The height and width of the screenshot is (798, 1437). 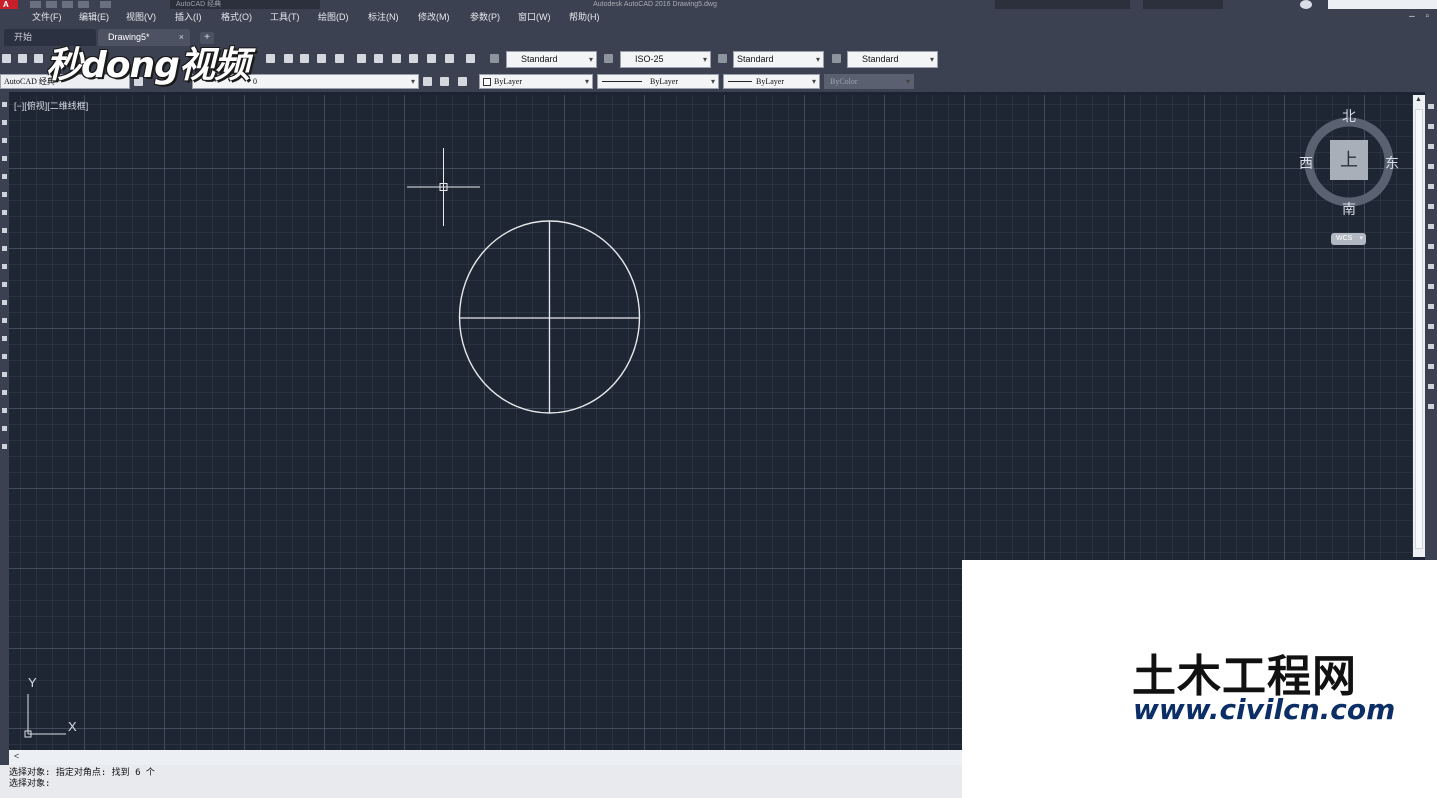 What do you see at coordinates (4, 302) in the screenshot?
I see `insert-block-icon` at bounding box center [4, 302].